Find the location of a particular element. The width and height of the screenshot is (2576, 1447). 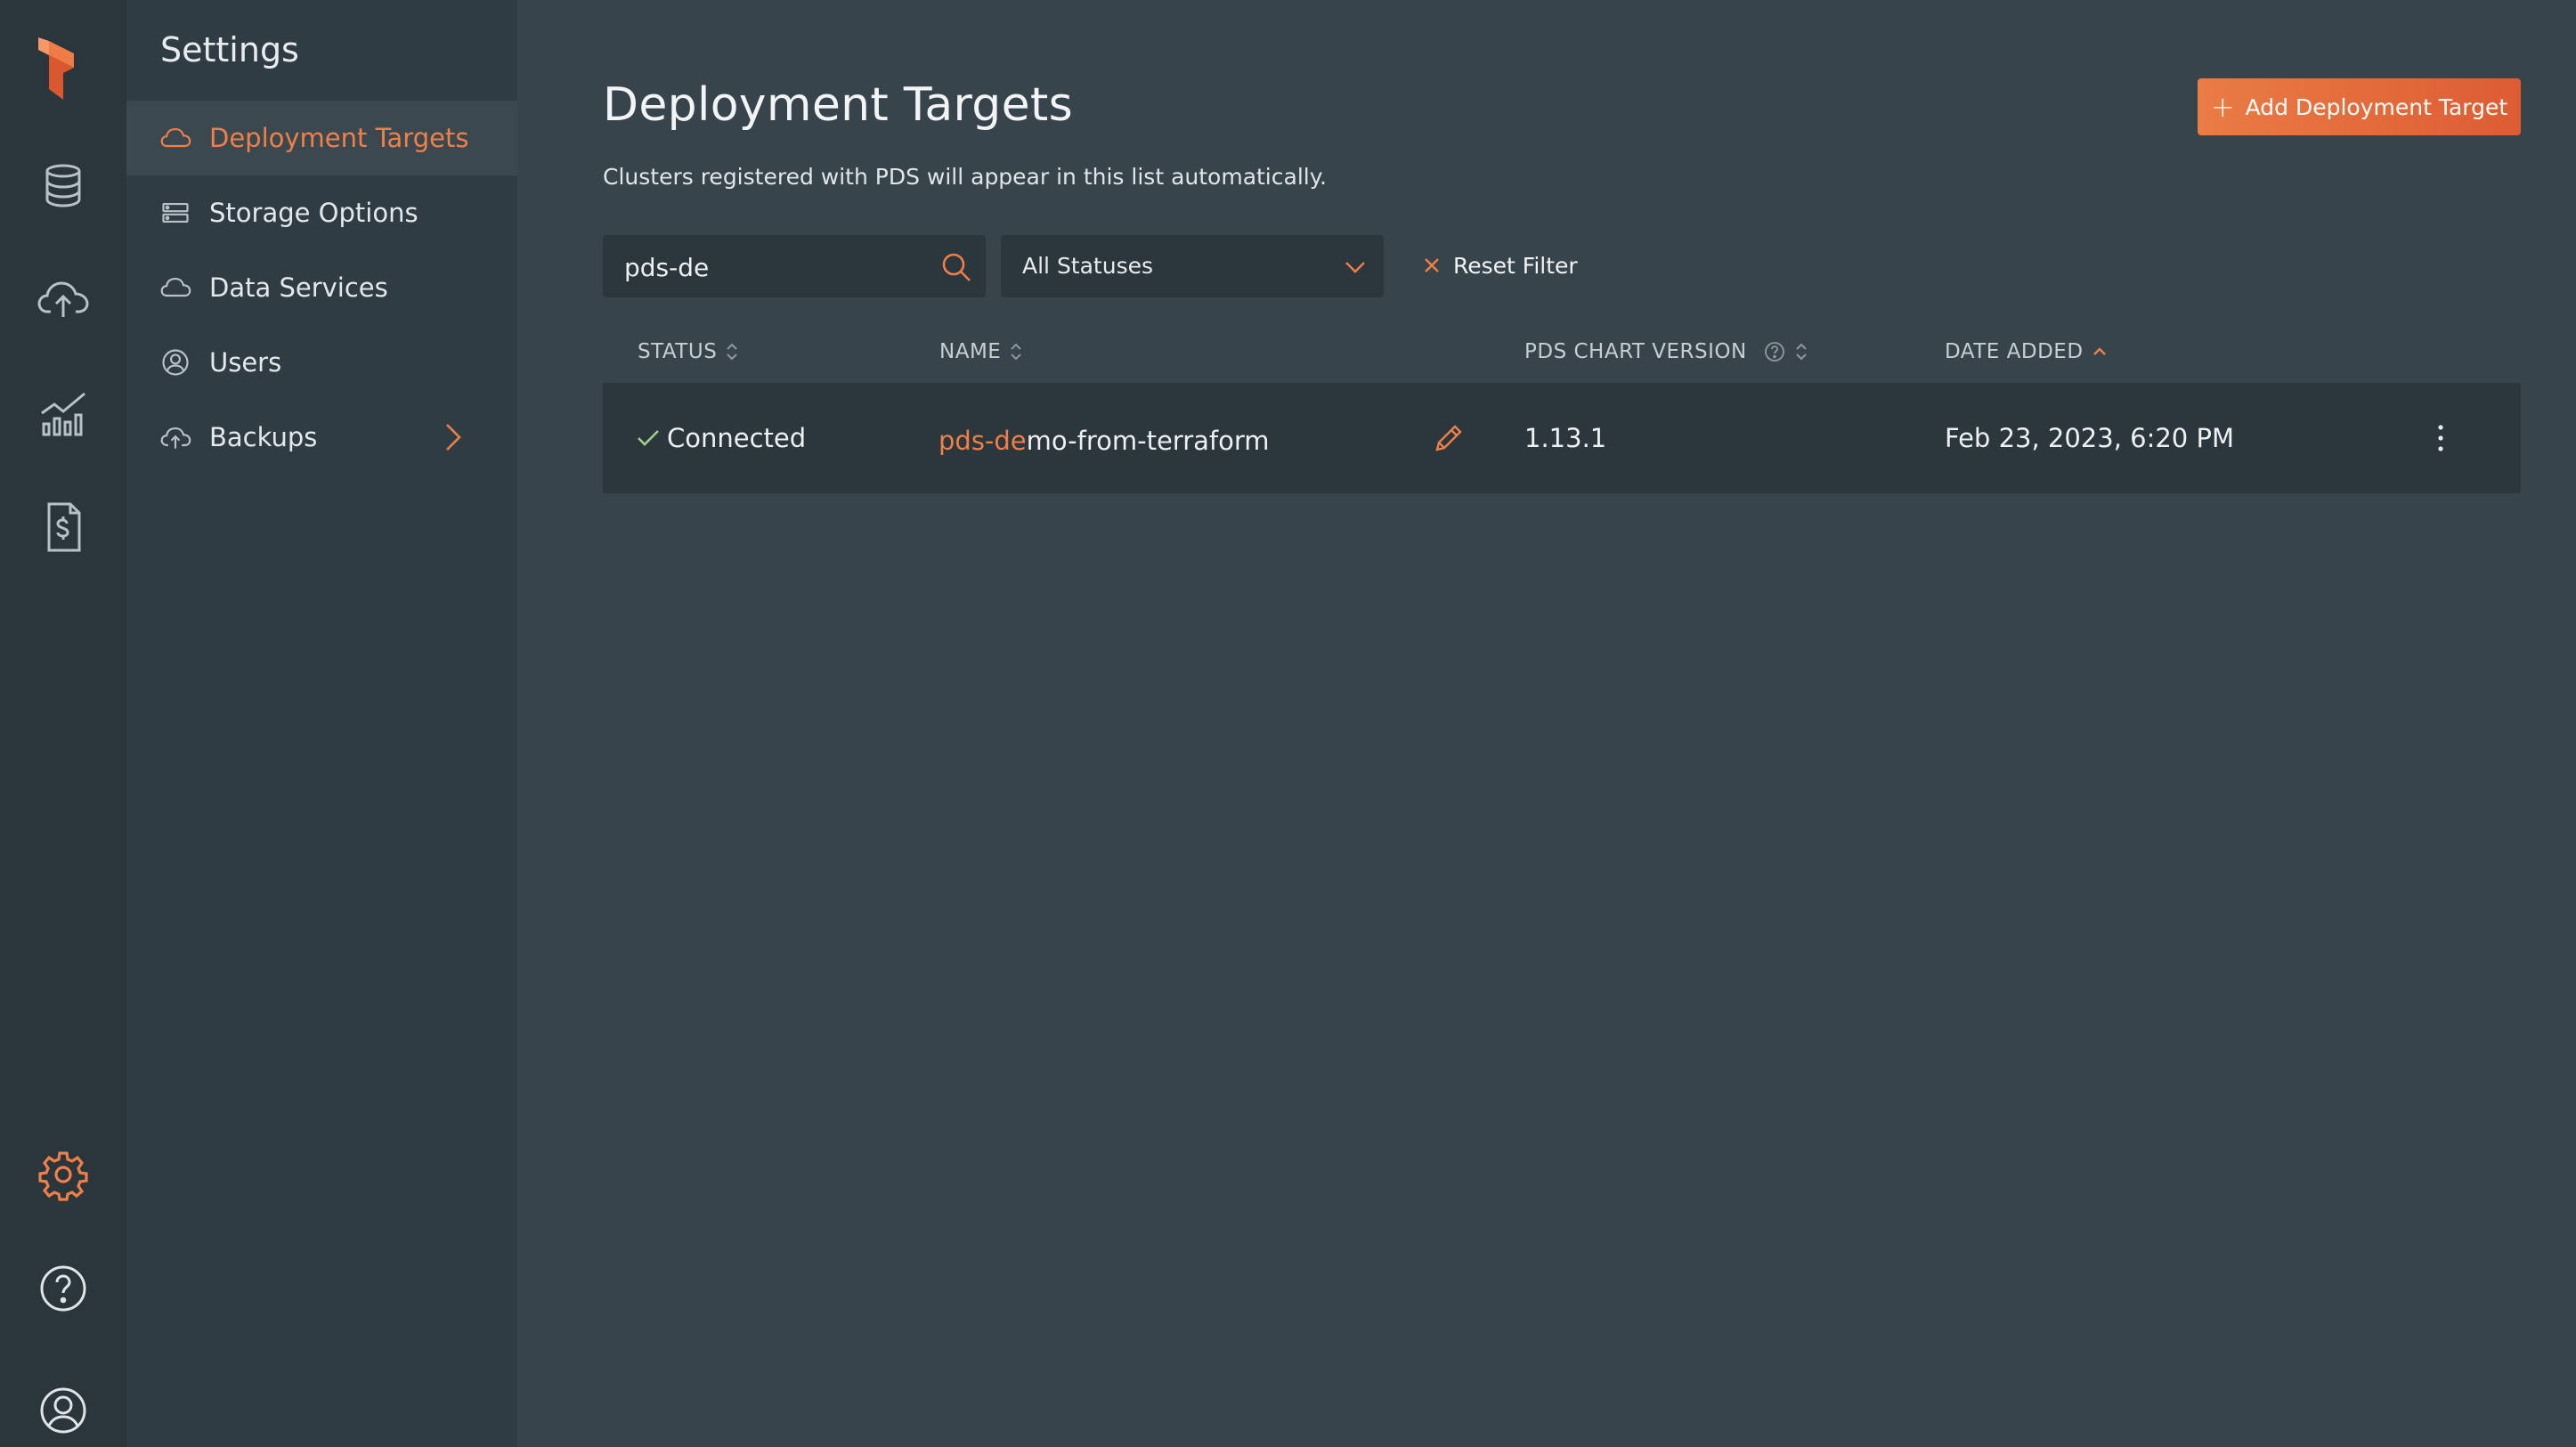

chevron-down-icon is located at coordinates (1355, 267).